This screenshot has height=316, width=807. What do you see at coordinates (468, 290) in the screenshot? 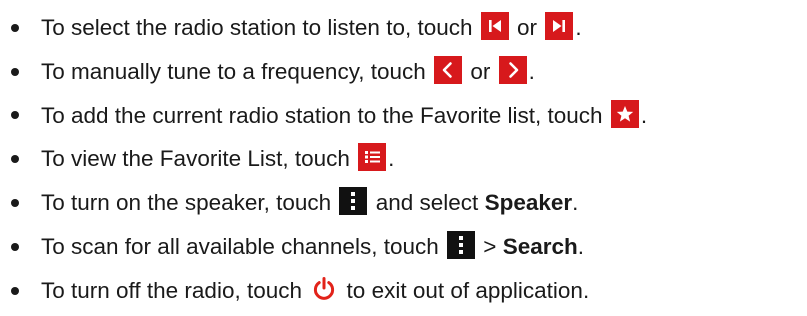
I see `item-text-mid: to exit out of application.` at bounding box center [468, 290].